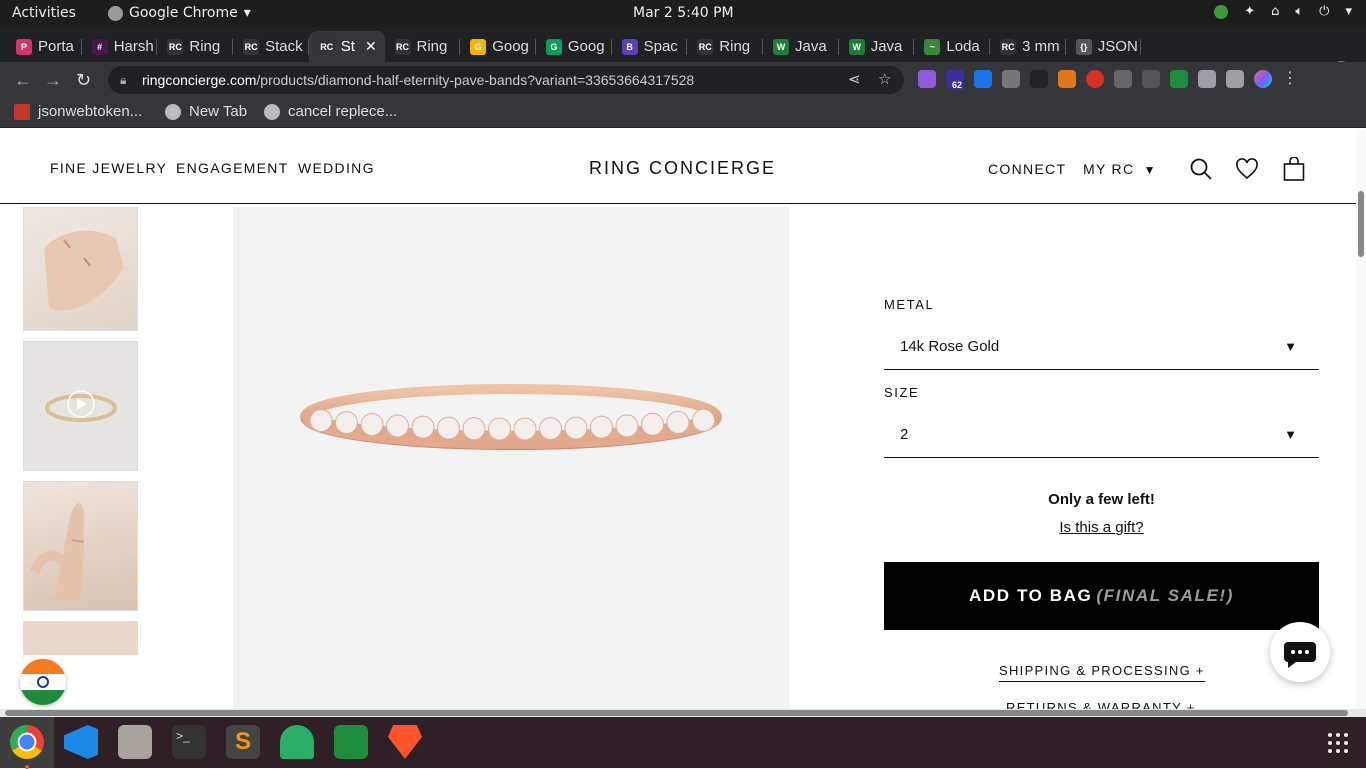 This screenshot has width=1366, height=769. Describe the element at coordinates (955, 79) in the screenshot. I see `extension-badge-icon: 62` at that location.